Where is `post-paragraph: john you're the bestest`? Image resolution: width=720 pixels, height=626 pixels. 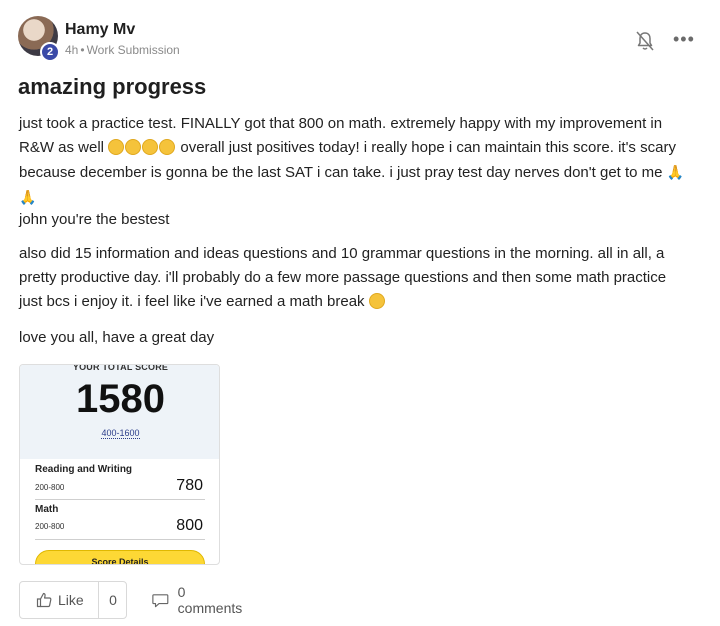
post-paragraph: john you're the bestest is located at coordinates (94, 219).